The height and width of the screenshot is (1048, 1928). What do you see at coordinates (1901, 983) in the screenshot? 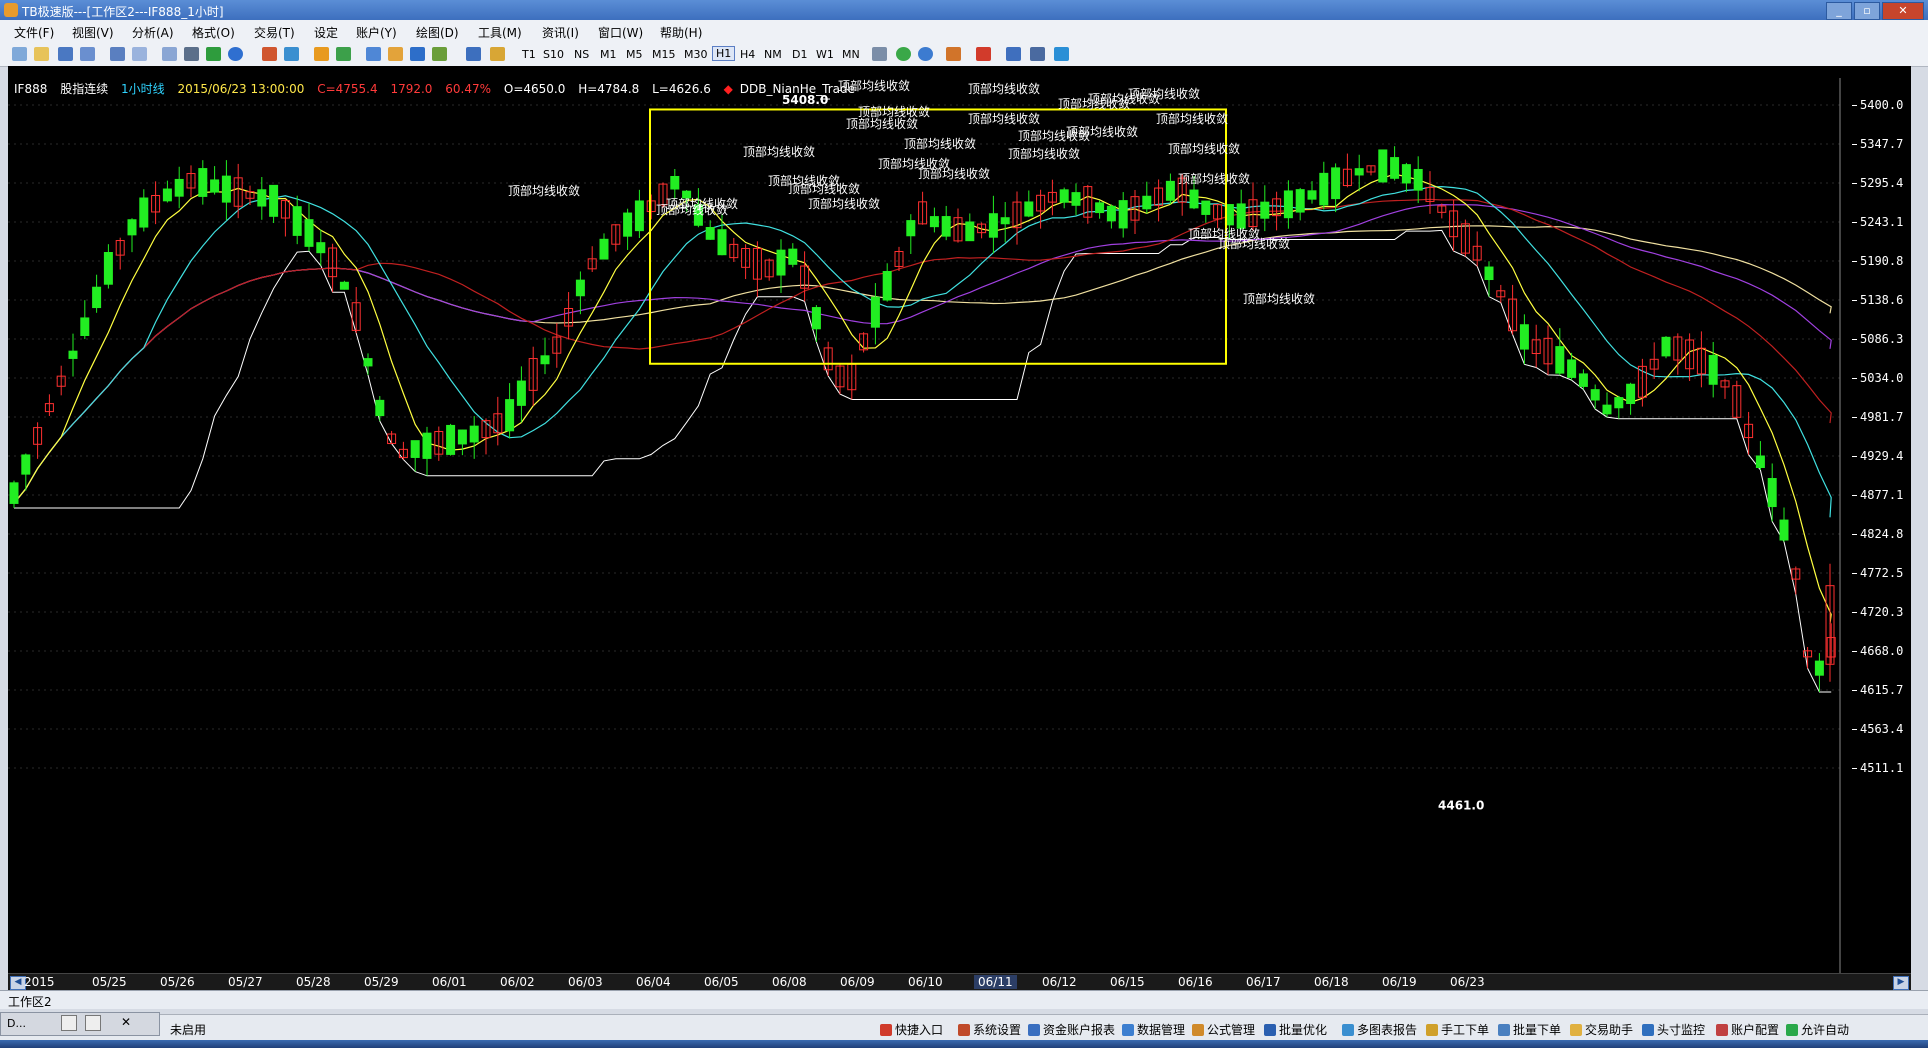
I see `scroll-right-icon: ▶` at bounding box center [1901, 983].